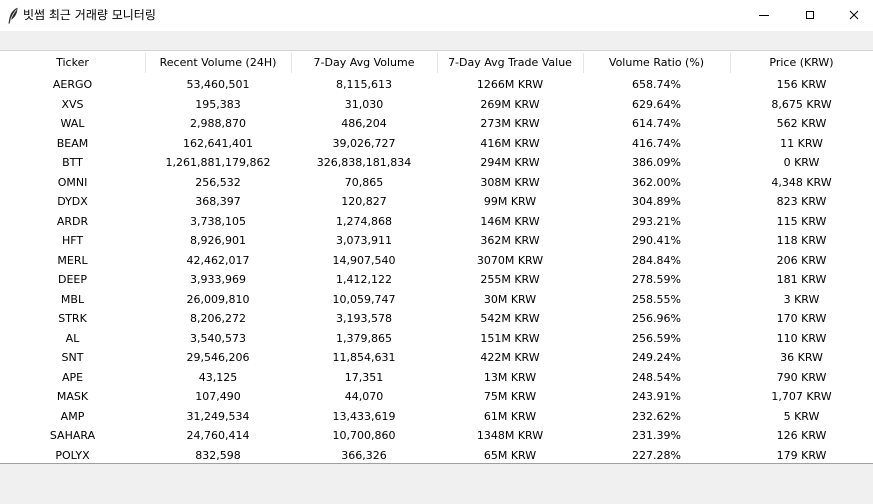 The width and height of the screenshot is (873, 504). What do you see at coordinates (364, 260) in the screenshot?
I see `avg-volume-cell: 14,907,540` at bounding box center [364, 260].